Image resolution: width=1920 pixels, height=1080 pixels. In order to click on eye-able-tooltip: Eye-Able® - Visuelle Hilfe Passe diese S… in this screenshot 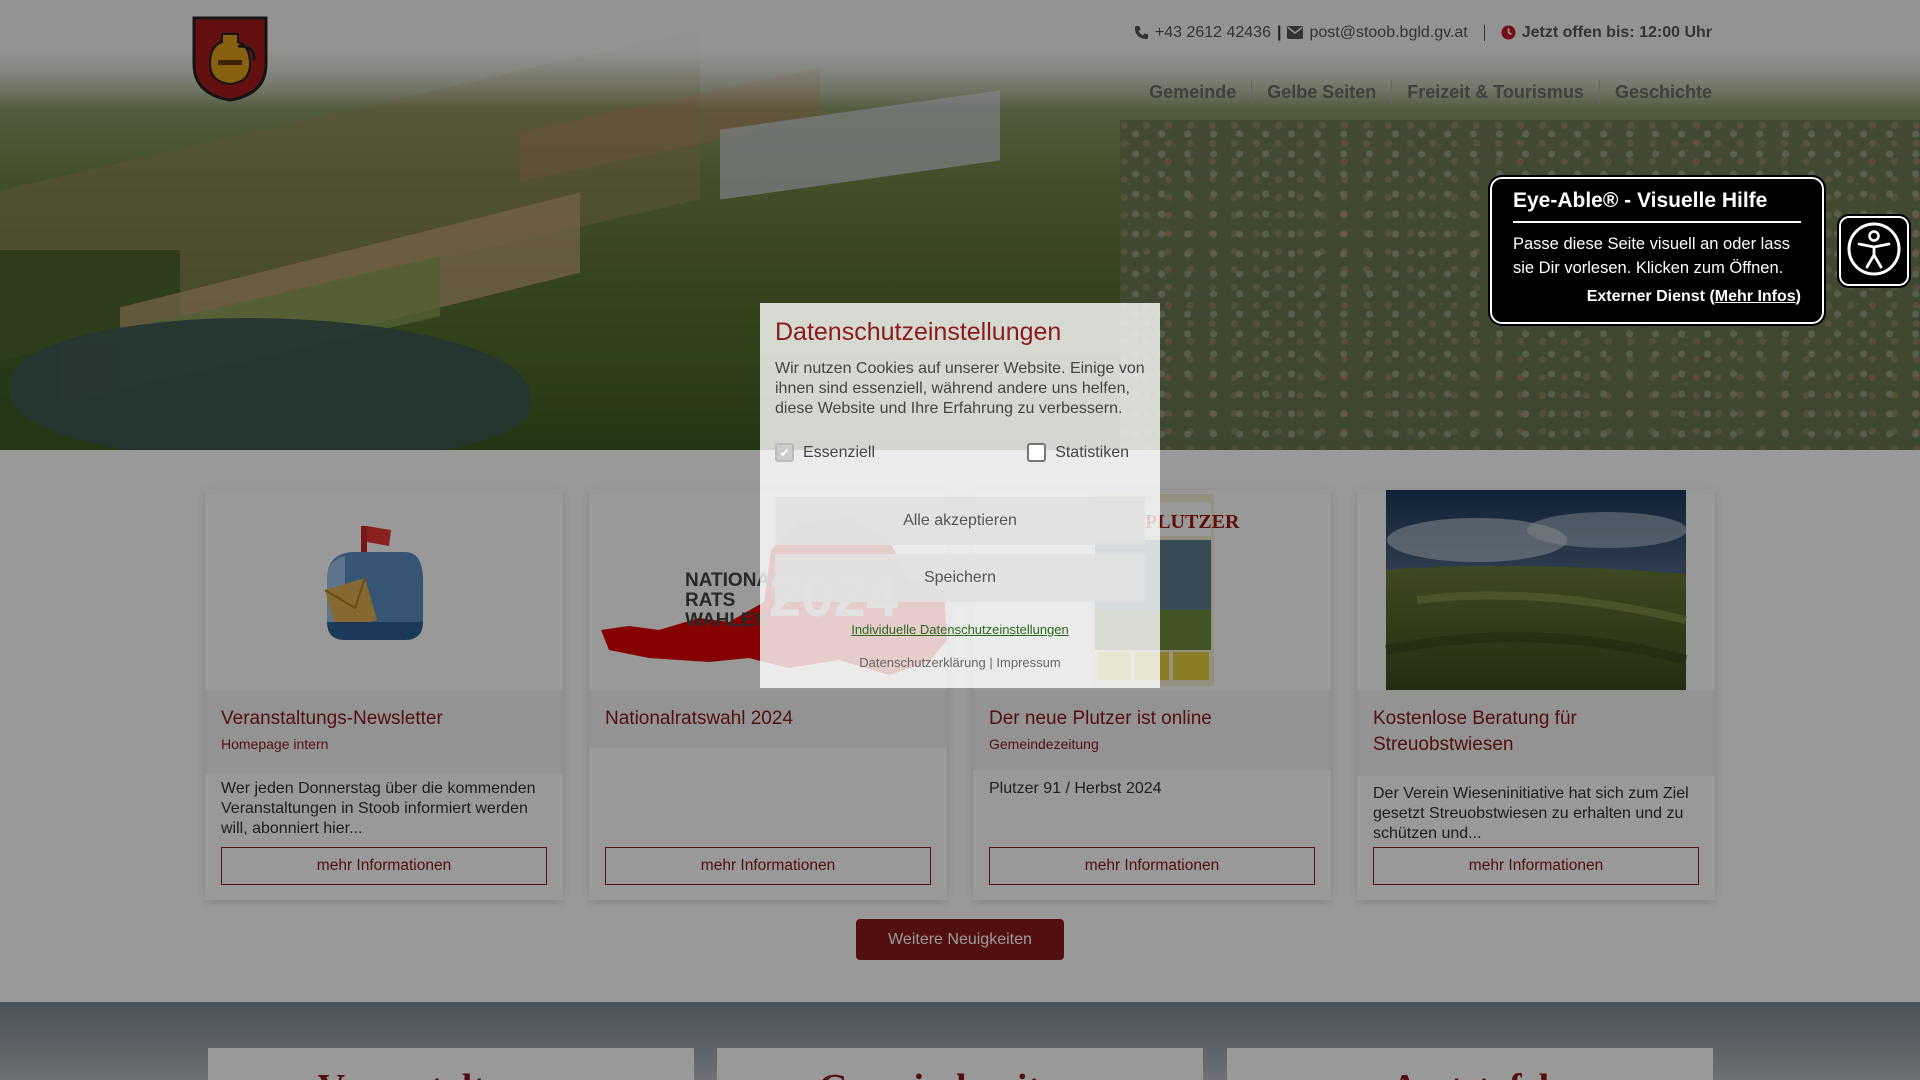, I will do `click(1657, 250)`.